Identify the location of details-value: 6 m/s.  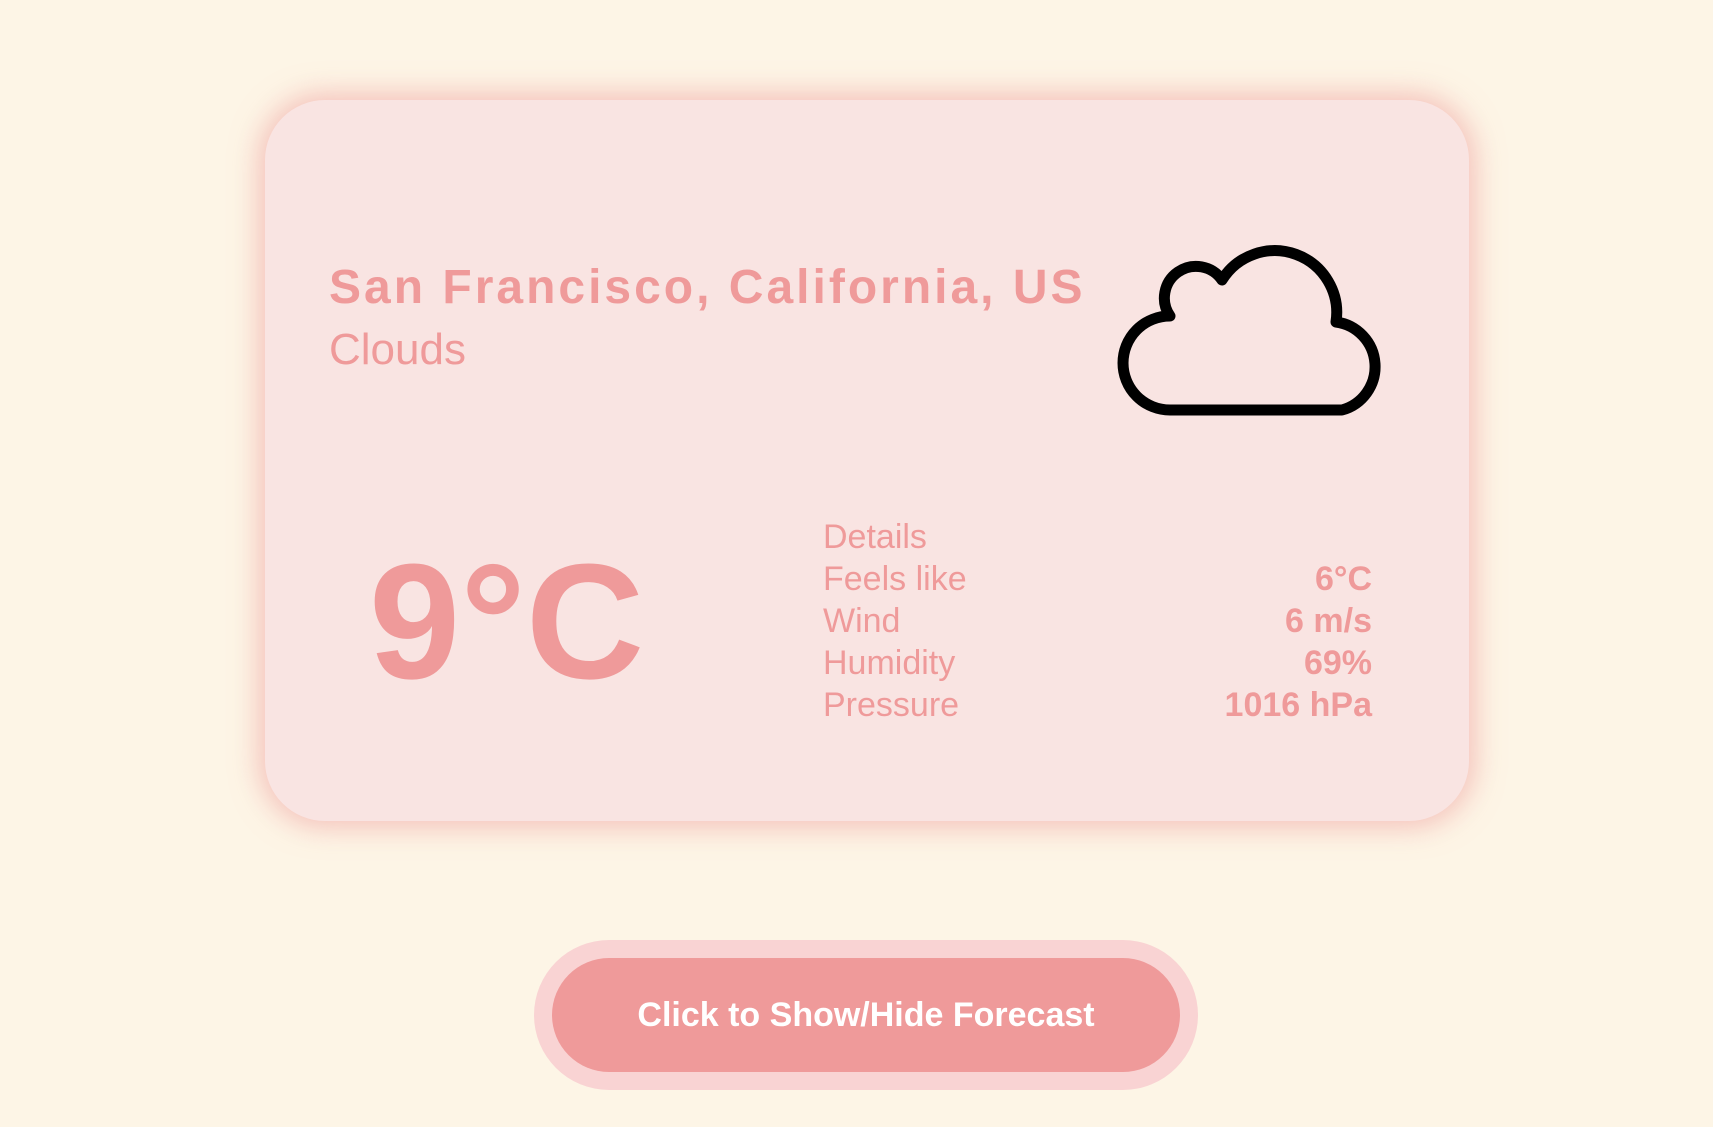
(1328, 621).